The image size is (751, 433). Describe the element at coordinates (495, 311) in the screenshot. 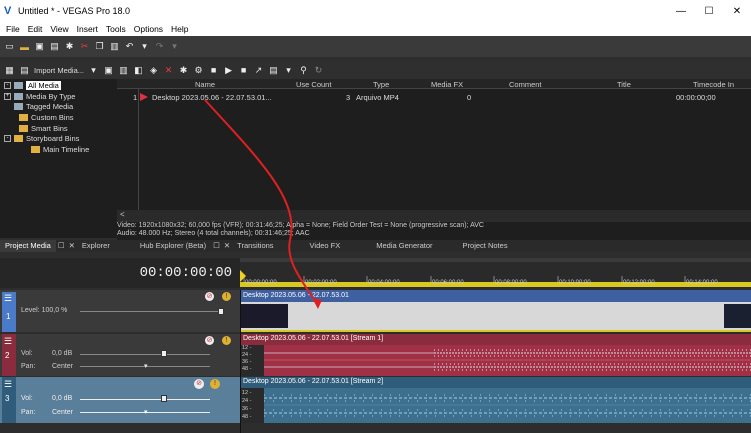

I see `video-track-area: Desktop 2023.05.06 - 22.07.53.01` at that location.